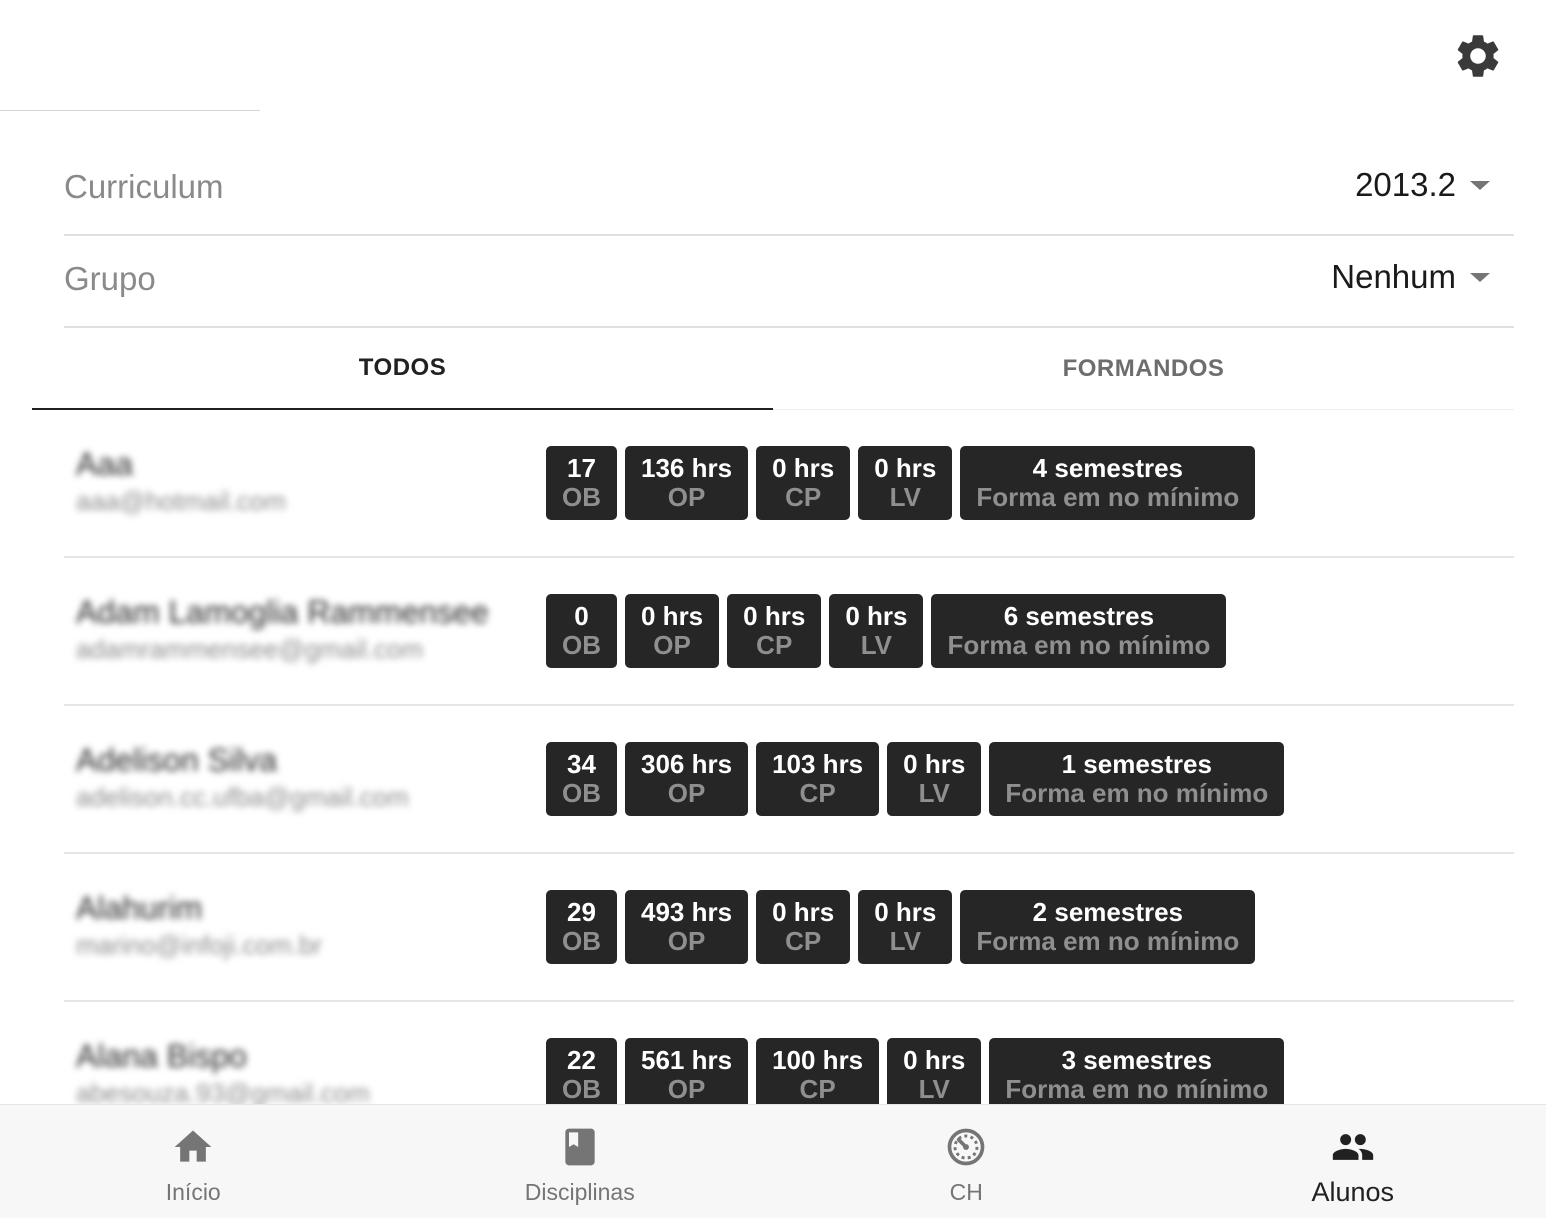 This screenshot has width=1546, height=1218. Describe the element at coordinates (1353, 1161) in the screenshot. I see `nav-alunos: Alunos` at that location.